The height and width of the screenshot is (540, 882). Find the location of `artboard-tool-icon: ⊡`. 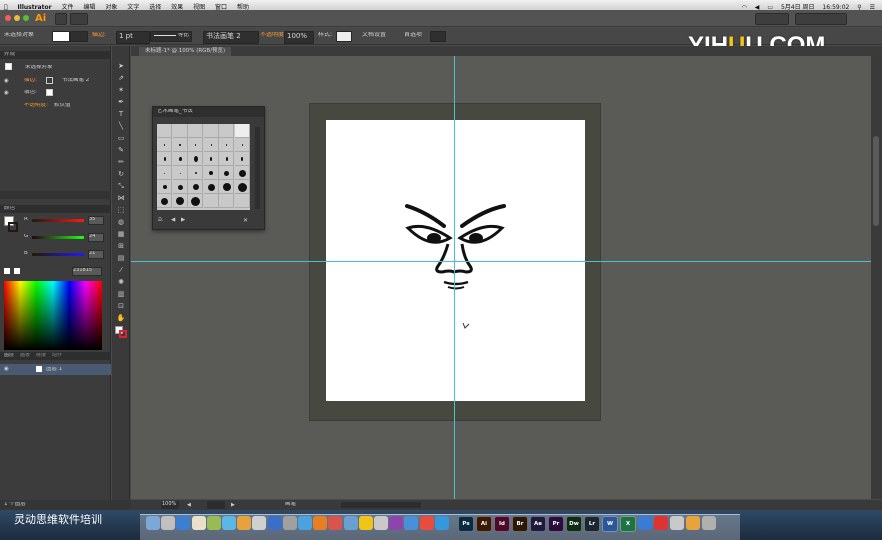

artboard-tool-icon: ⊡ is located at coordinates (121, 306).